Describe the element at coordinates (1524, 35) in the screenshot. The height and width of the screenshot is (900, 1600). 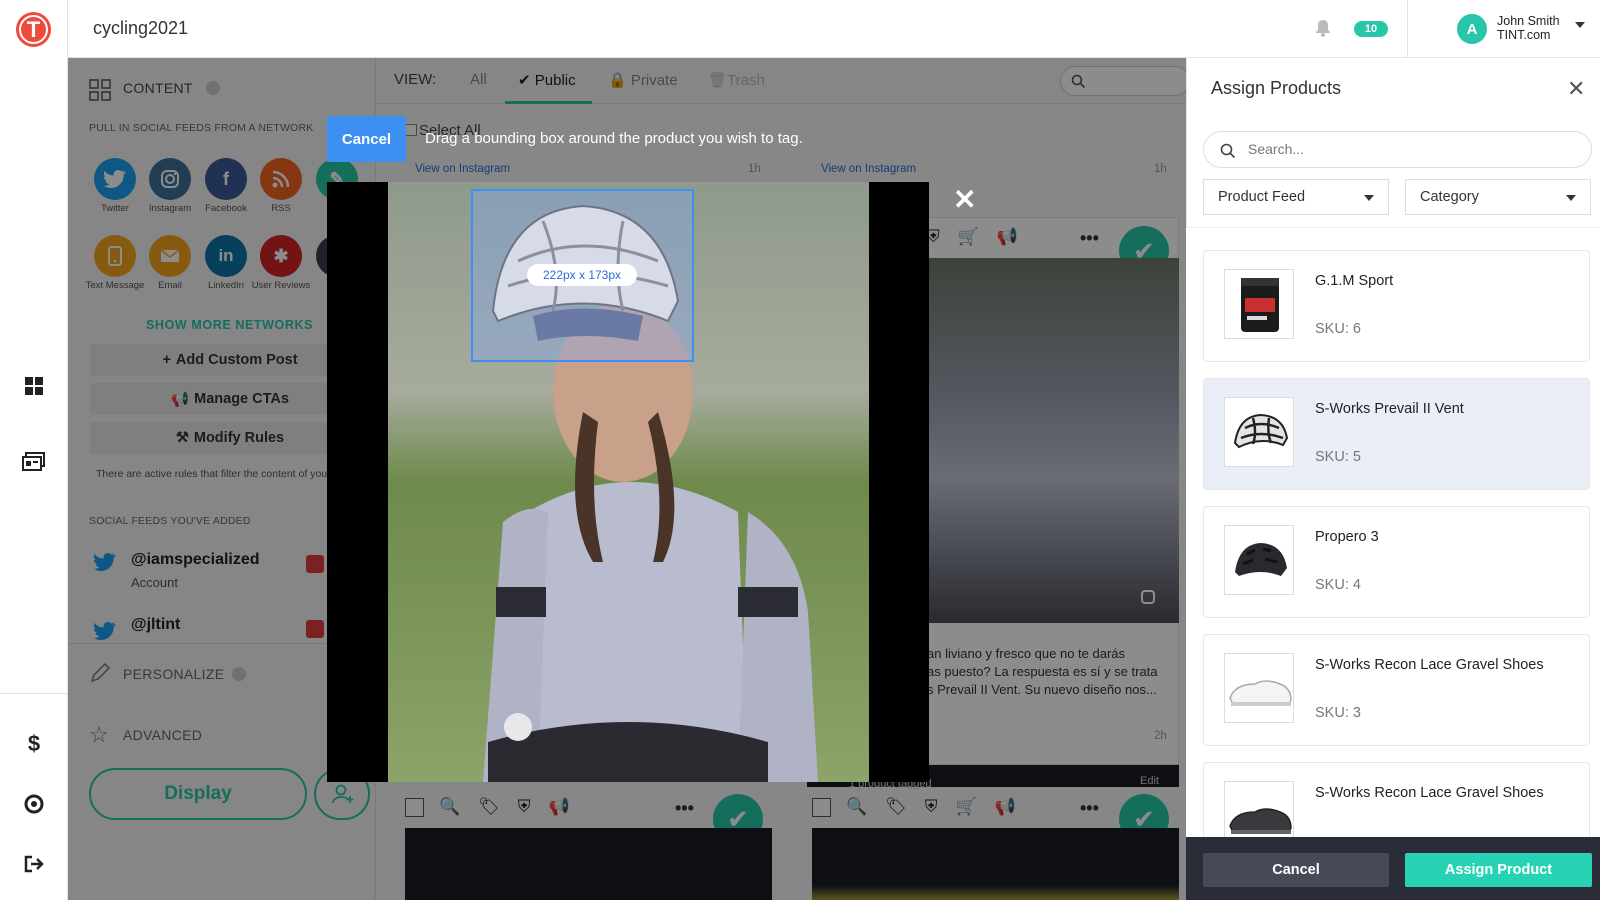
I see `user-org: TINT.com` at that location.